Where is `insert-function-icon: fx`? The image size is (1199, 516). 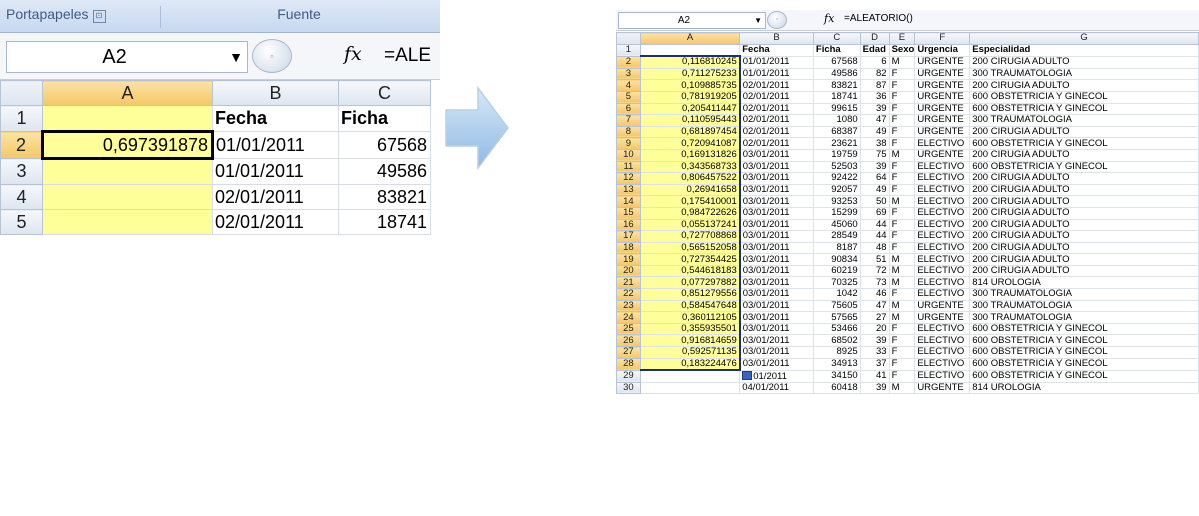
insert-function-icon: fx is located at coordinates (829, 18).